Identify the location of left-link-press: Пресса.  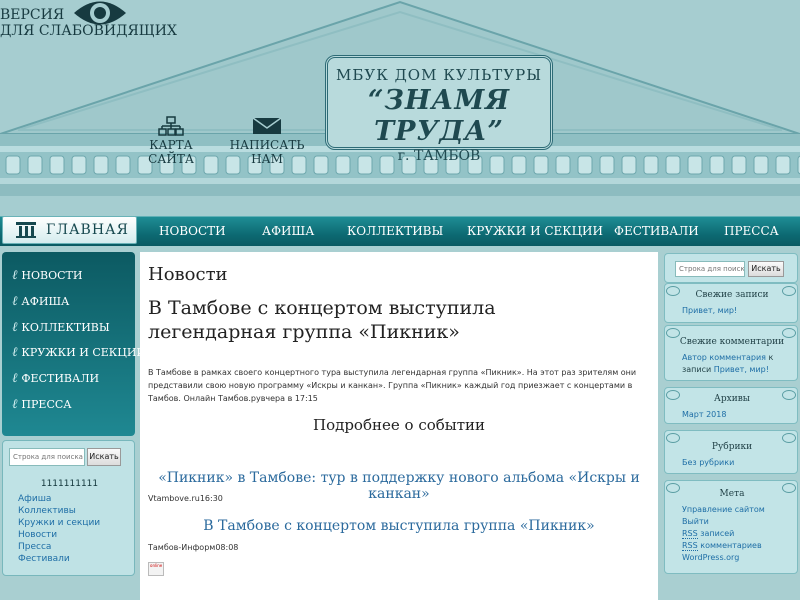
(34, 547).